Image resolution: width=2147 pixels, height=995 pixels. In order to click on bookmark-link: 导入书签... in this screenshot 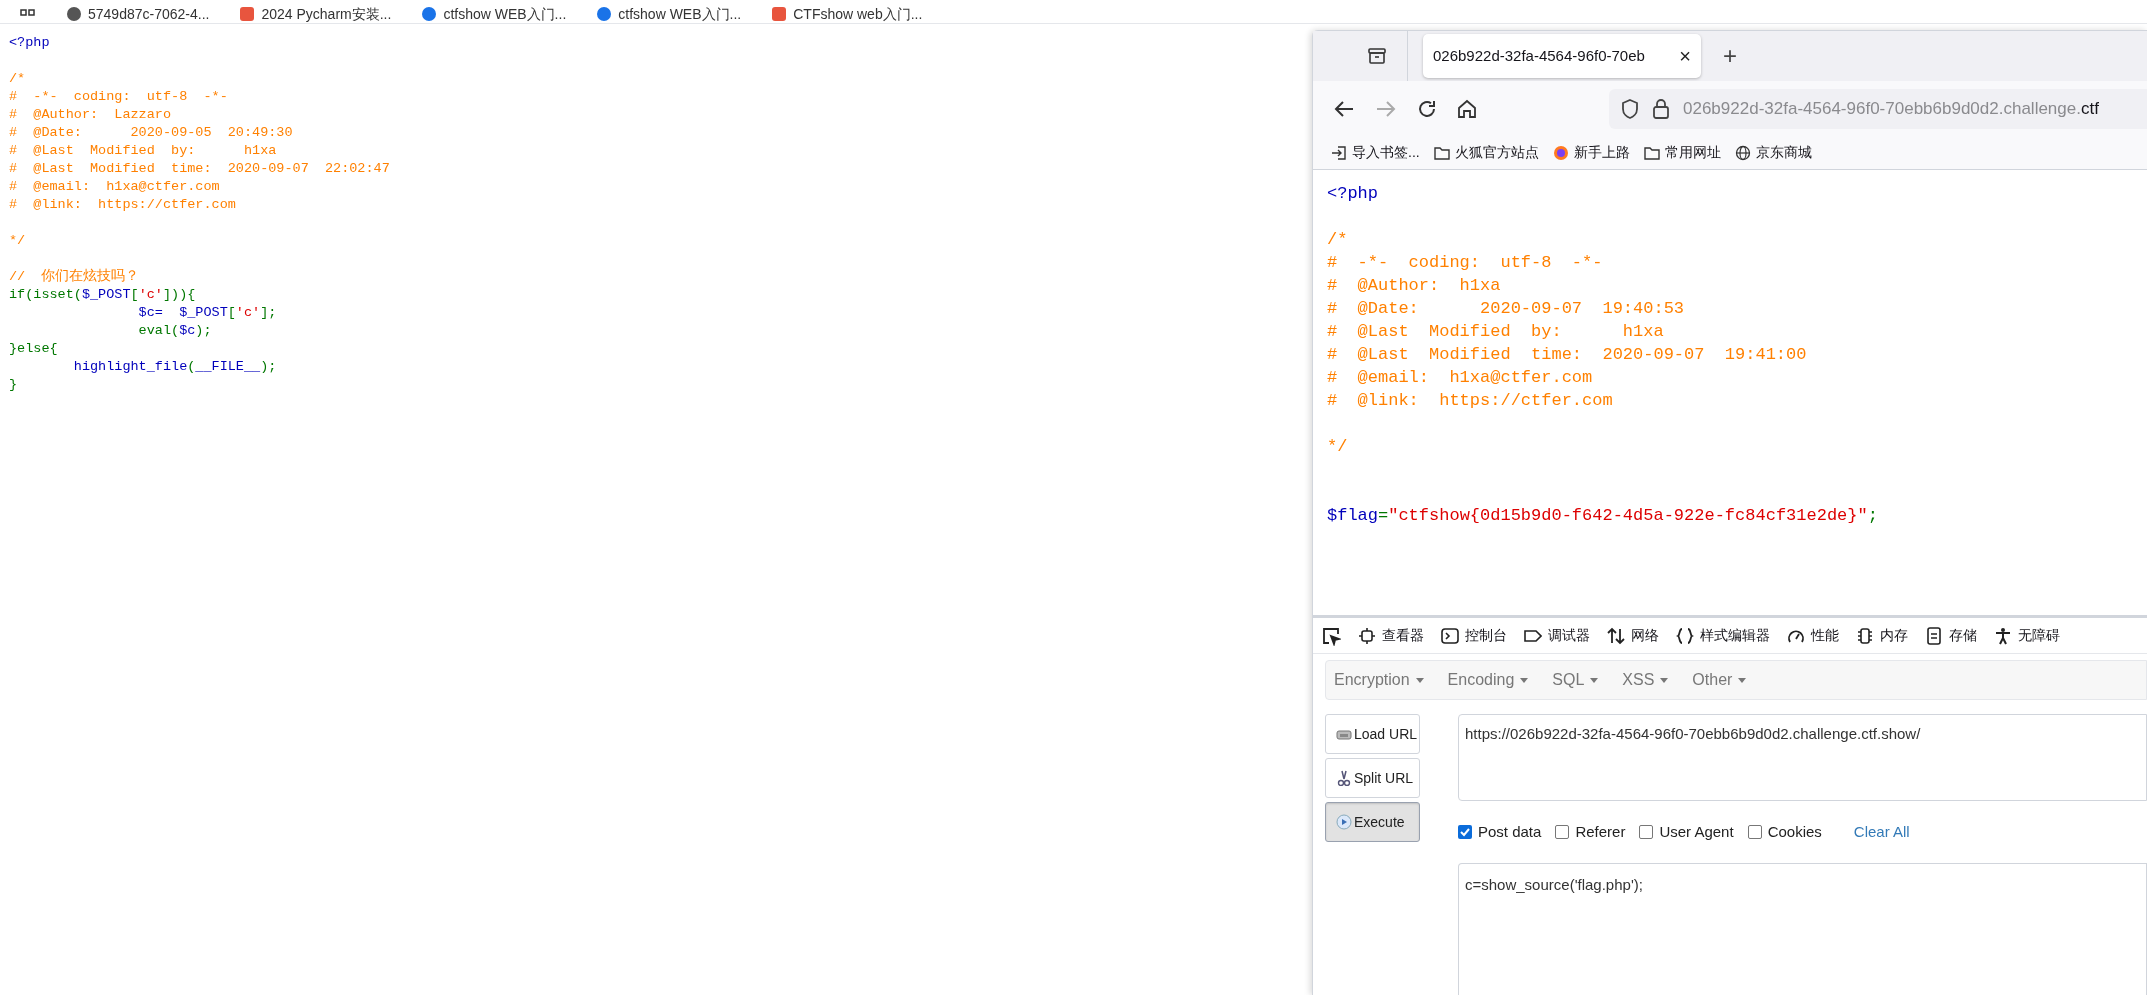, I will do `click(1386, 152)`.